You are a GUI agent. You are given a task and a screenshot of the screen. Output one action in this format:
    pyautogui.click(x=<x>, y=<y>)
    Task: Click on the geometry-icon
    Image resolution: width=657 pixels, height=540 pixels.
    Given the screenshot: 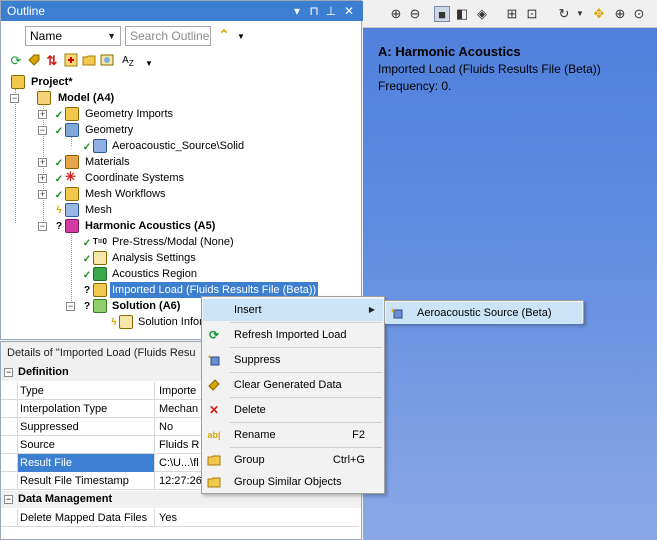 What is the action you would take?
    pyautogui.click(x=72, y=130)
    